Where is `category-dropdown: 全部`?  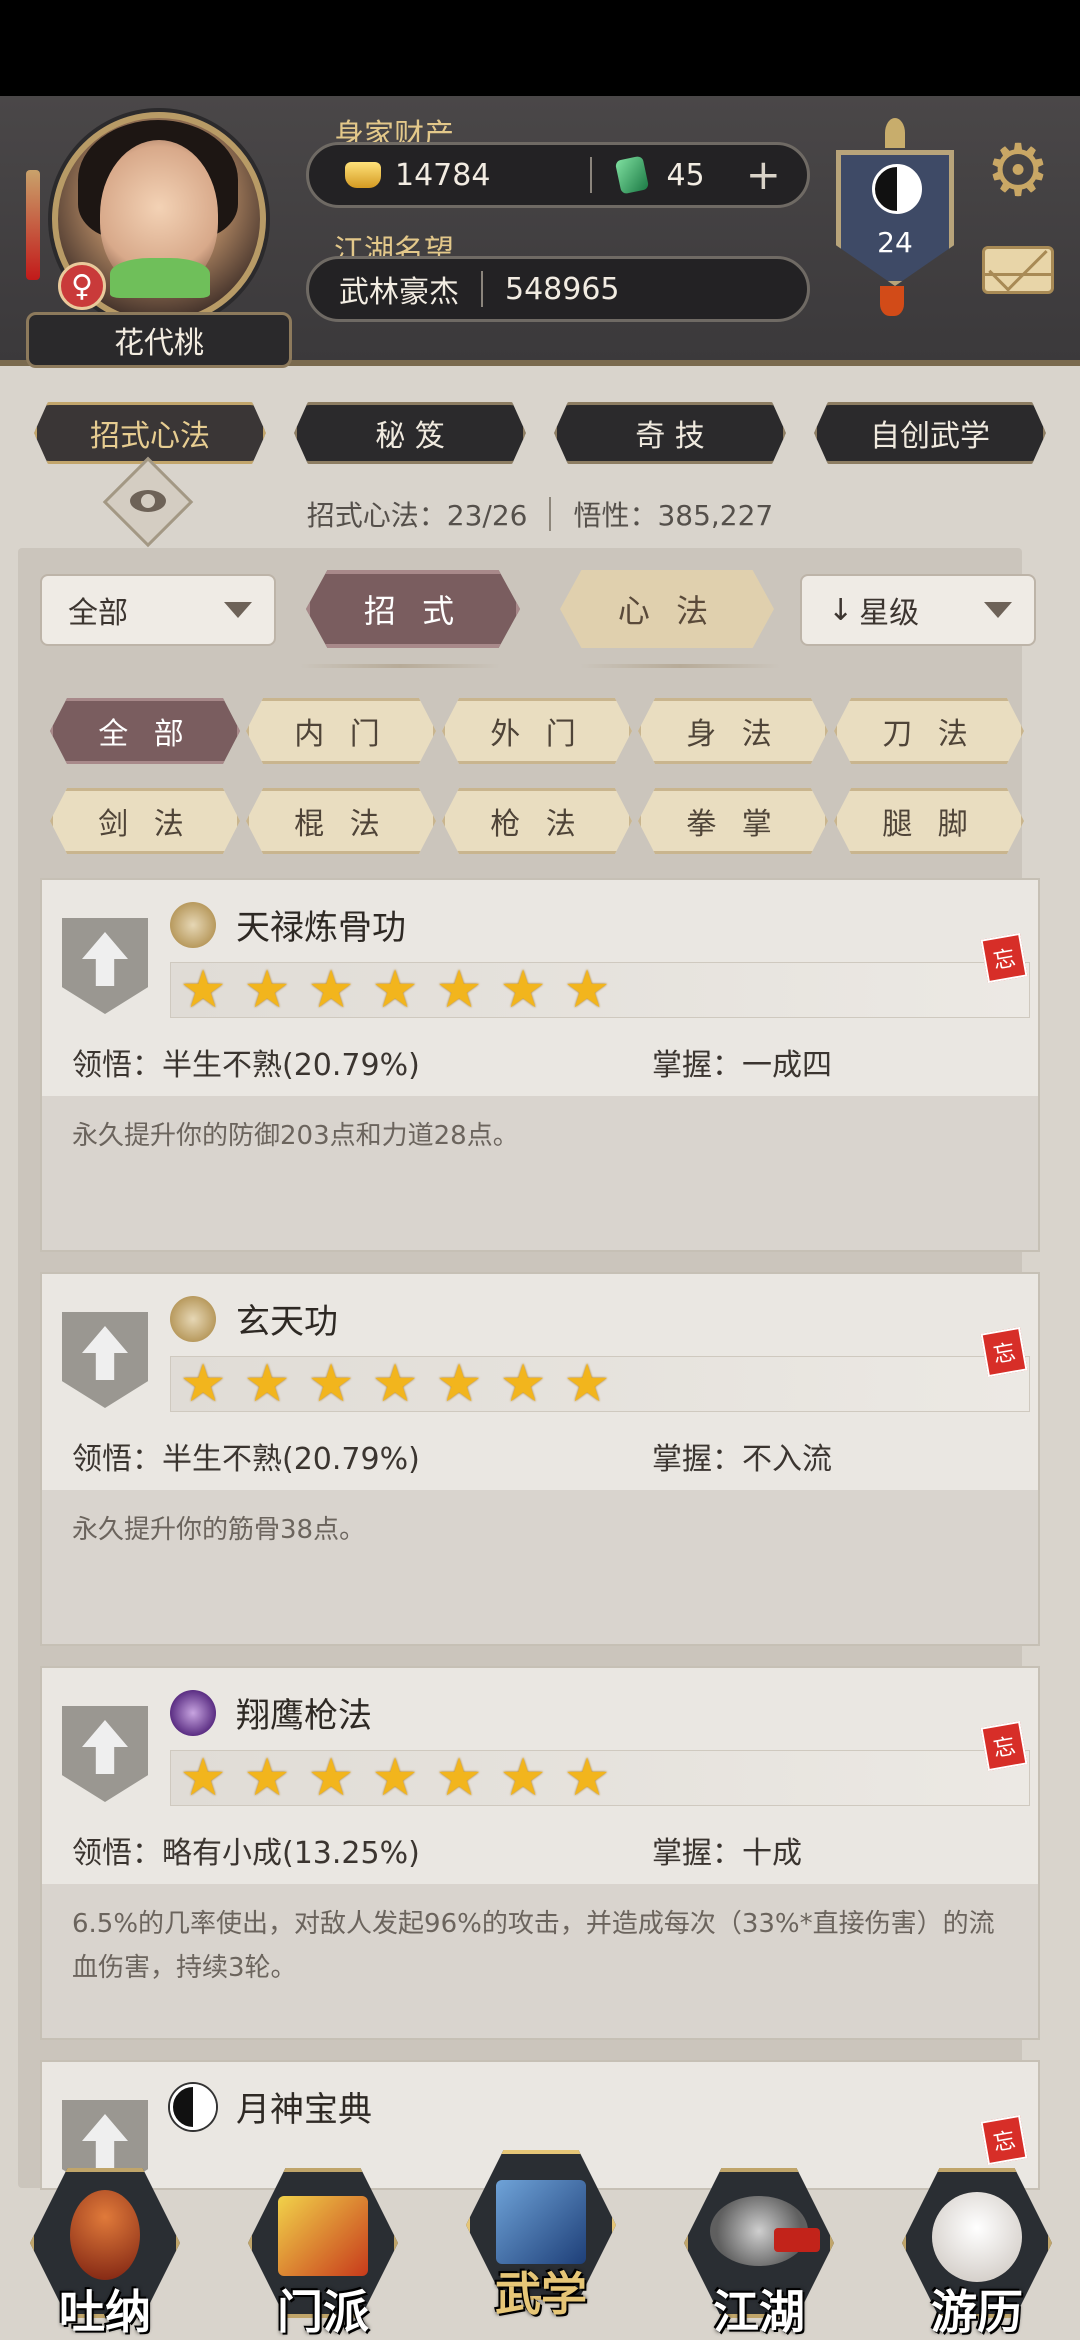
category-dropdown: 全部 is located at coordinates (158, 610).